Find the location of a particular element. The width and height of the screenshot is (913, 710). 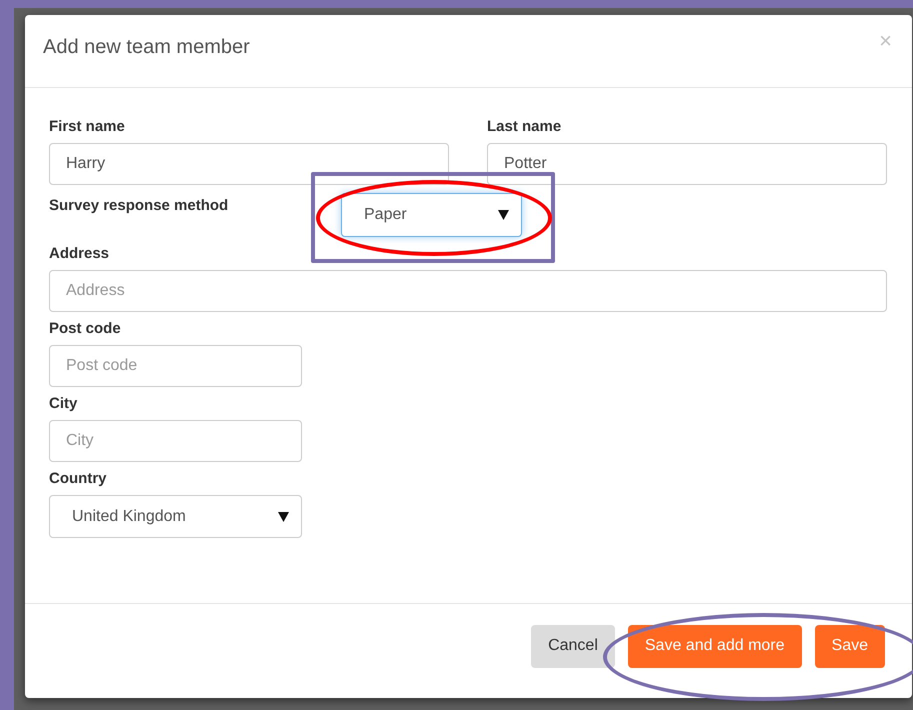

cancel-button: Cancel is located at coordinates (573, 646).